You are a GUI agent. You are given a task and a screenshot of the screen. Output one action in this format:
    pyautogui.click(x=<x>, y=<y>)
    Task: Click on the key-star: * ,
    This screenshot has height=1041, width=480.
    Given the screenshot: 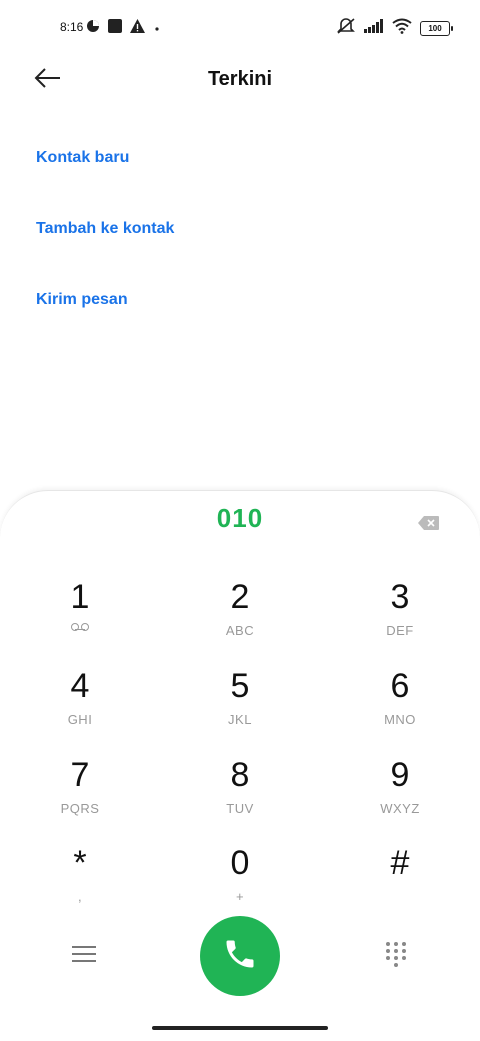 What is the action you would take?
    pyautogui.click(x=80, y=883)
    